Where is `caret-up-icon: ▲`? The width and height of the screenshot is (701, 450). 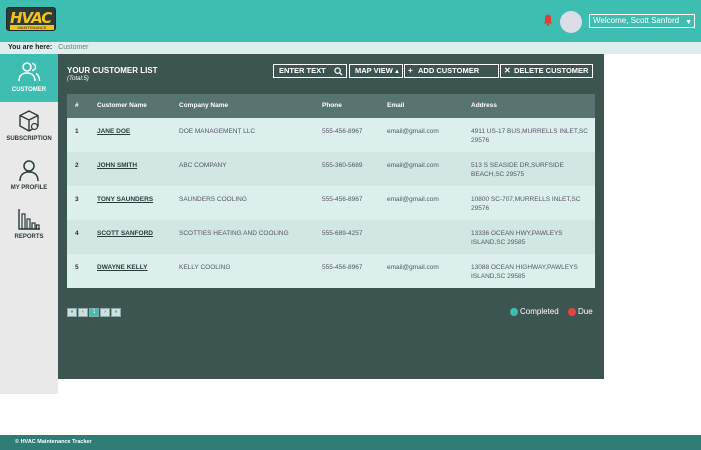
caret-up-icon: ▲ is located at coordinates (397, 72).